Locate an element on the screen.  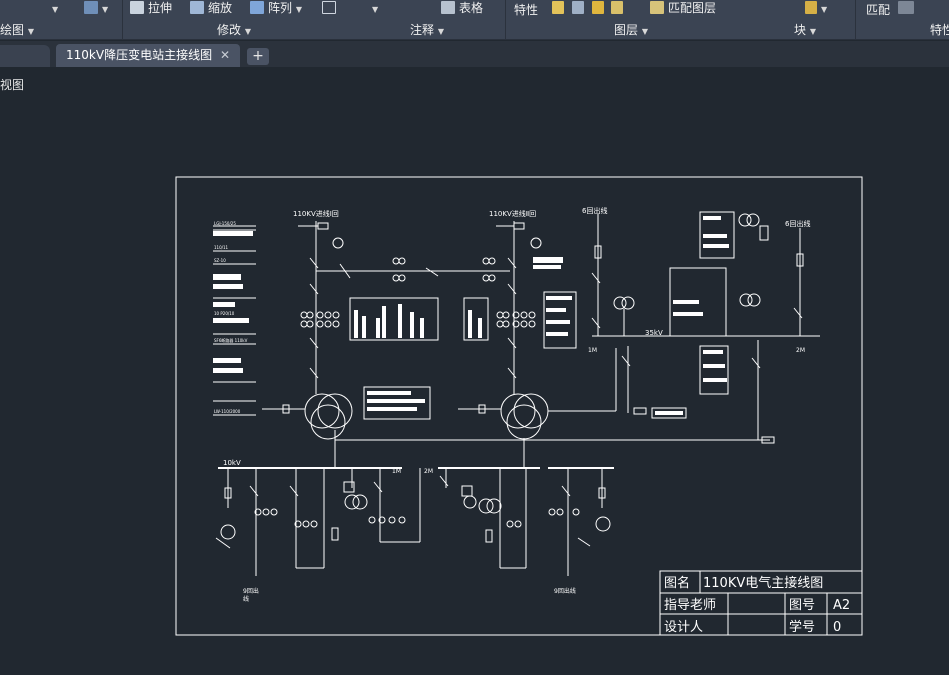
previous-doc-tab is located at coordinates (25, 56).